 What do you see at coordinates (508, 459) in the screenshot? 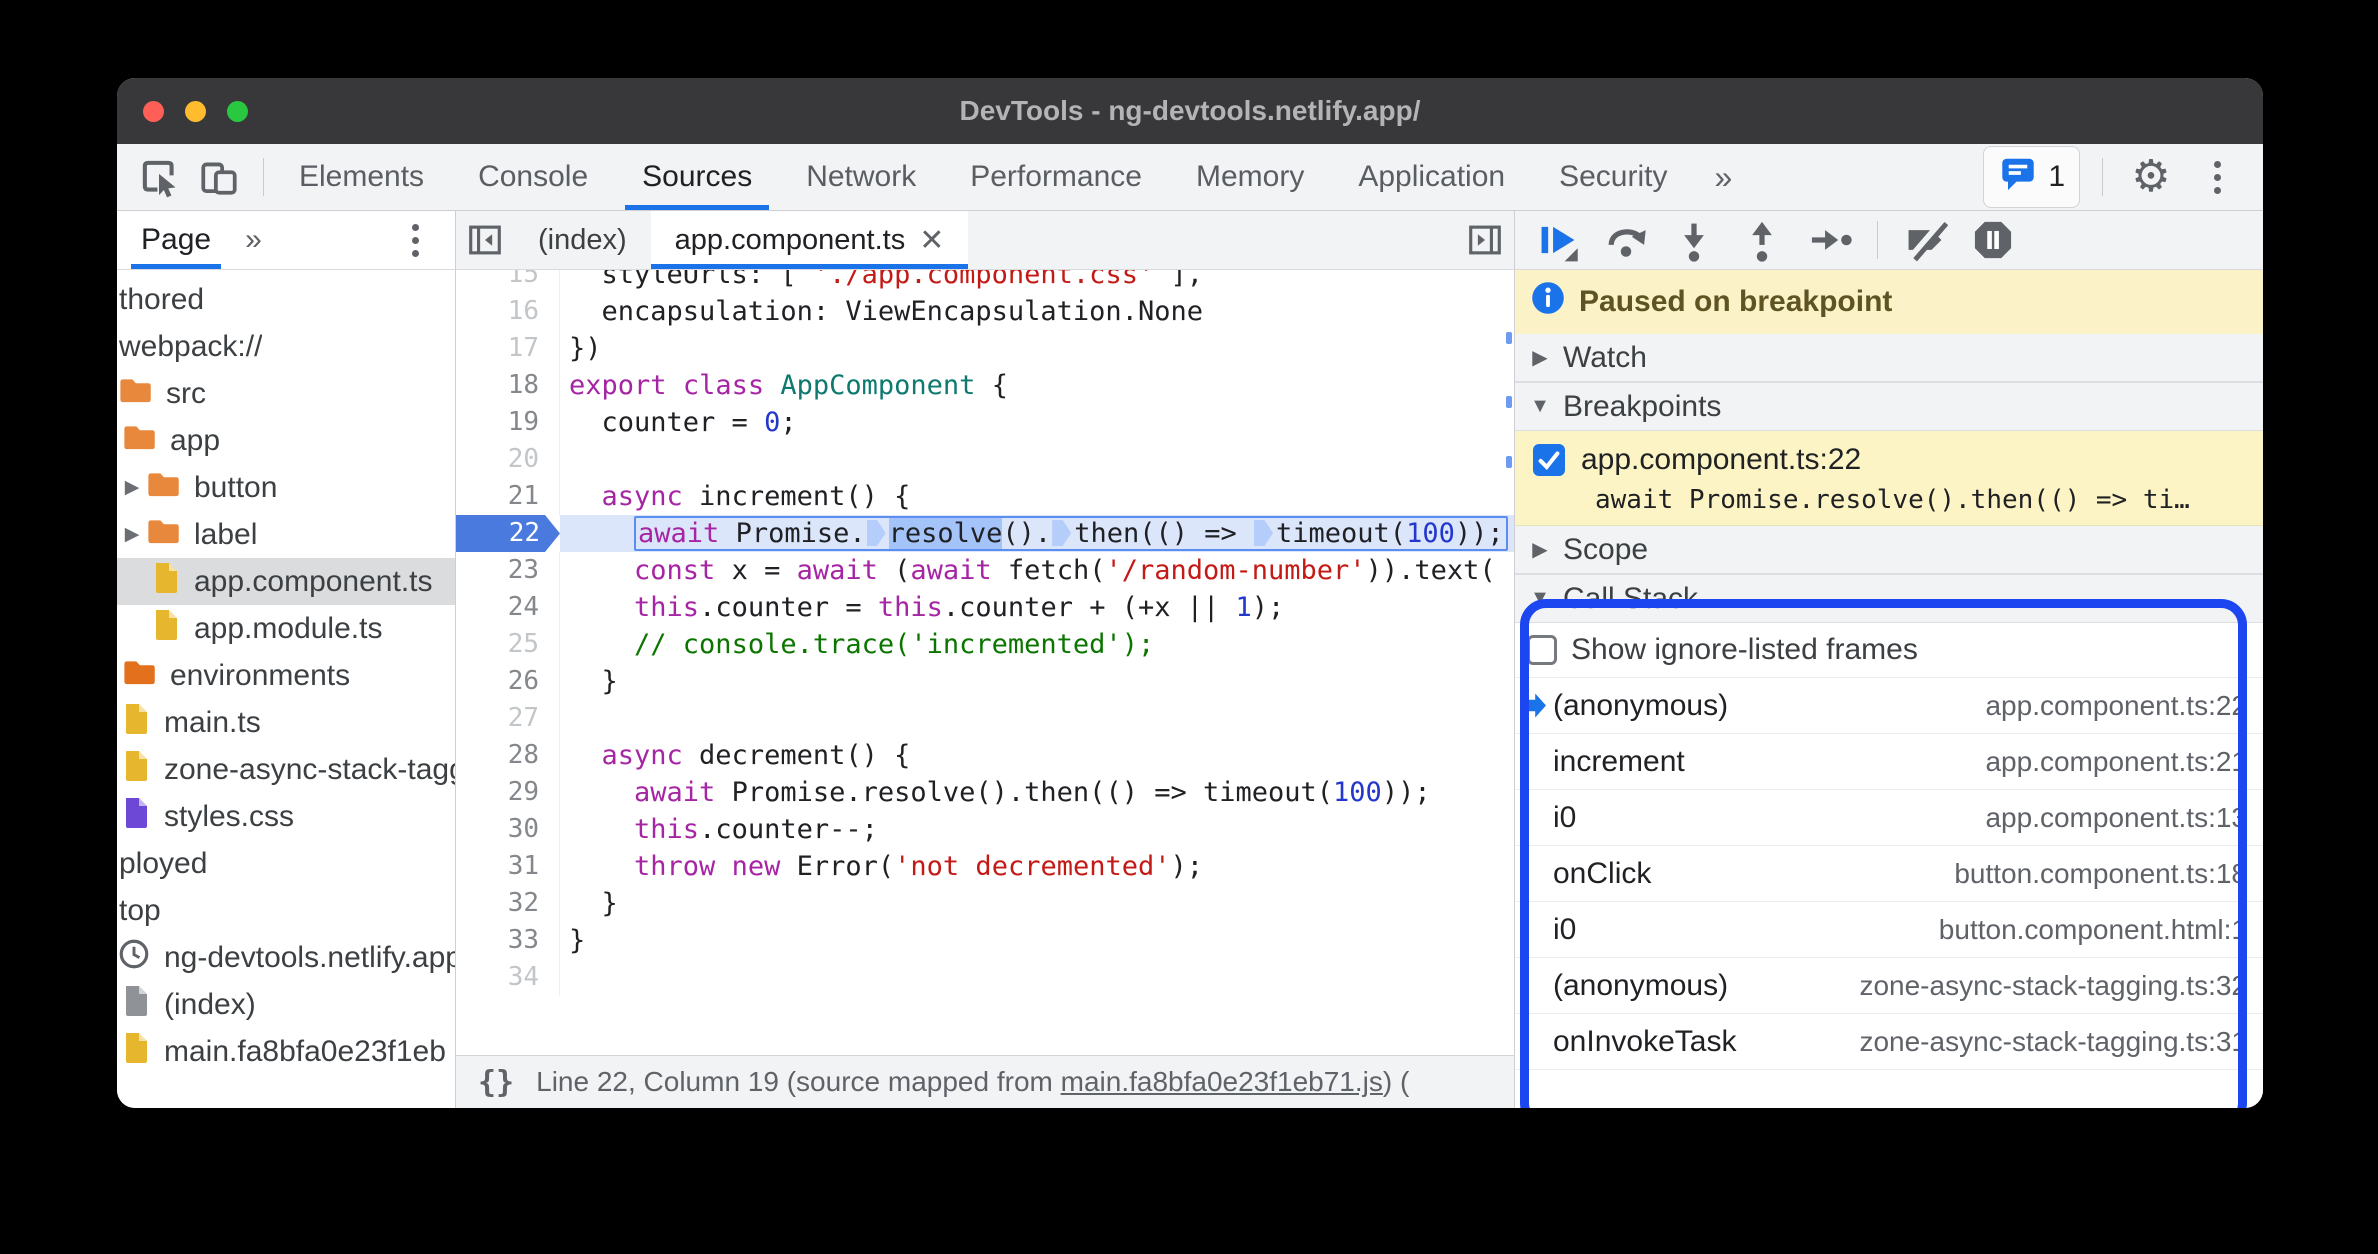
I see `line-number: 20` at bounding box center [508, 459].